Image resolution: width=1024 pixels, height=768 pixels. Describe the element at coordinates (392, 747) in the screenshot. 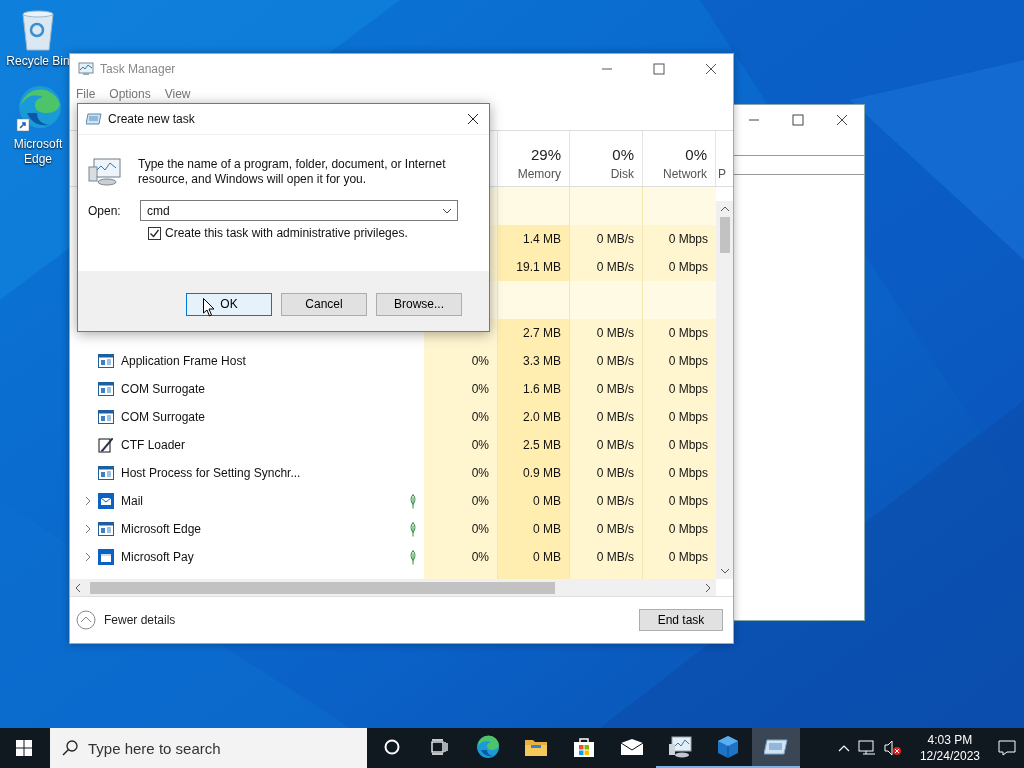

I see `circle-icon` at that location.